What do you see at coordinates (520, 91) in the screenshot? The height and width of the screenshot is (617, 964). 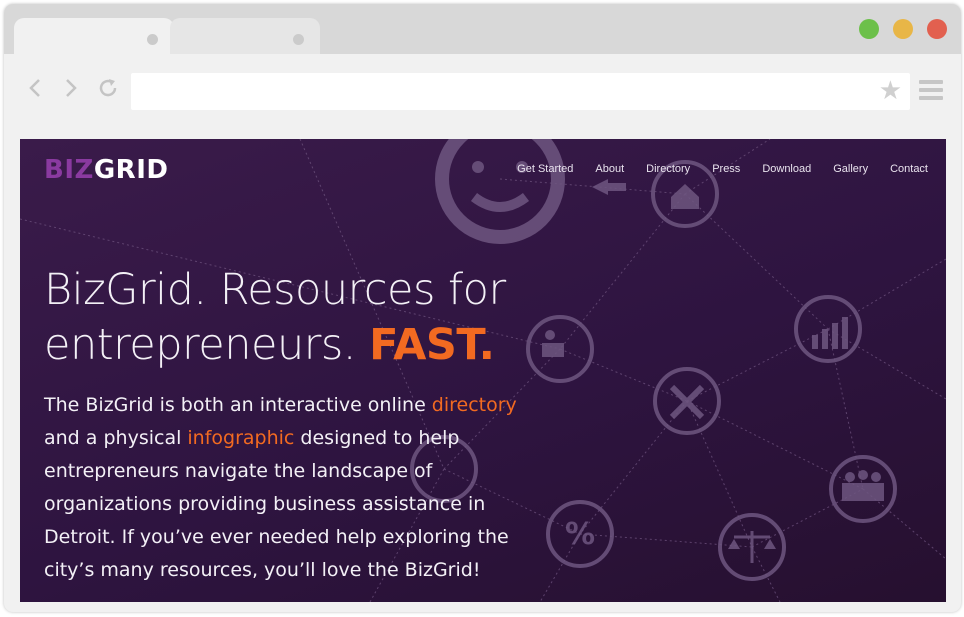 I see `address-bar: ★` at bounding box center [520, 91].